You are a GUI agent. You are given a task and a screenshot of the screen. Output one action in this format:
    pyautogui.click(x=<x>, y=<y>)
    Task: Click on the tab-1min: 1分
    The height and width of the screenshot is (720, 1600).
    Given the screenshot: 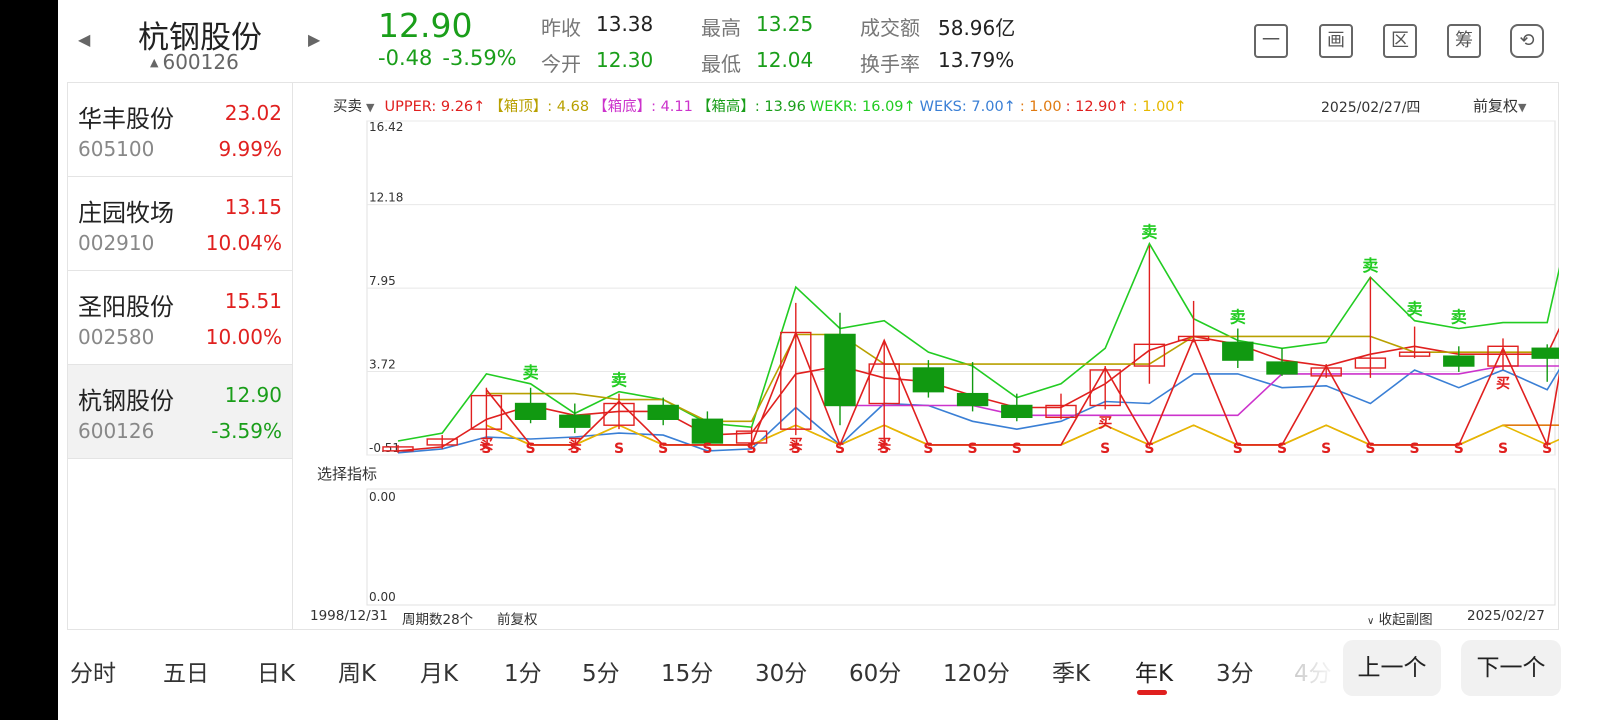 What is the action you would take?
    pyautogui.click(x=523, y=671)
    